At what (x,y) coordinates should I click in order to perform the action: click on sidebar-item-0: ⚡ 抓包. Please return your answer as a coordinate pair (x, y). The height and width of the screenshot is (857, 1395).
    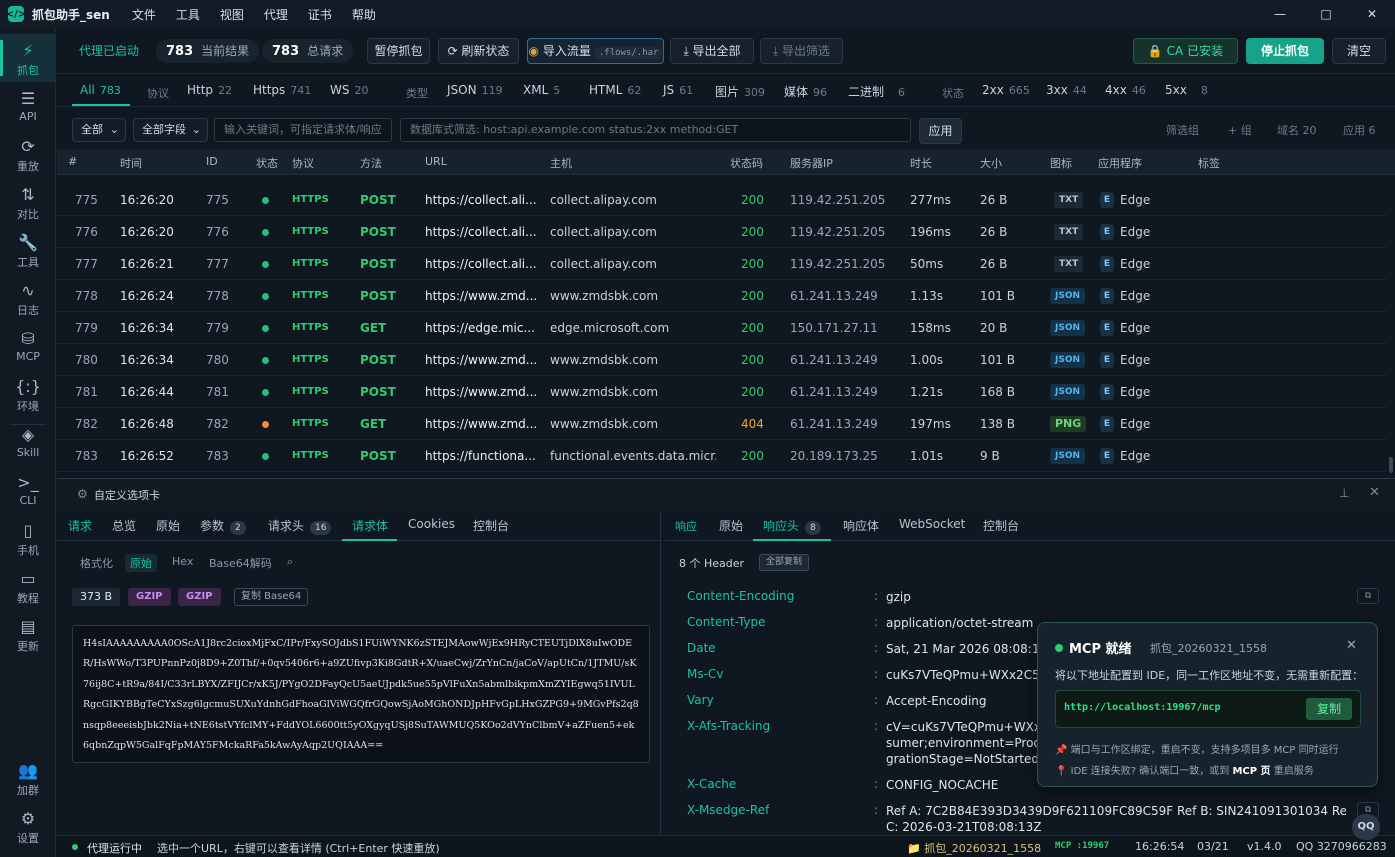
    Looking at the image, I should click on (28, 58).